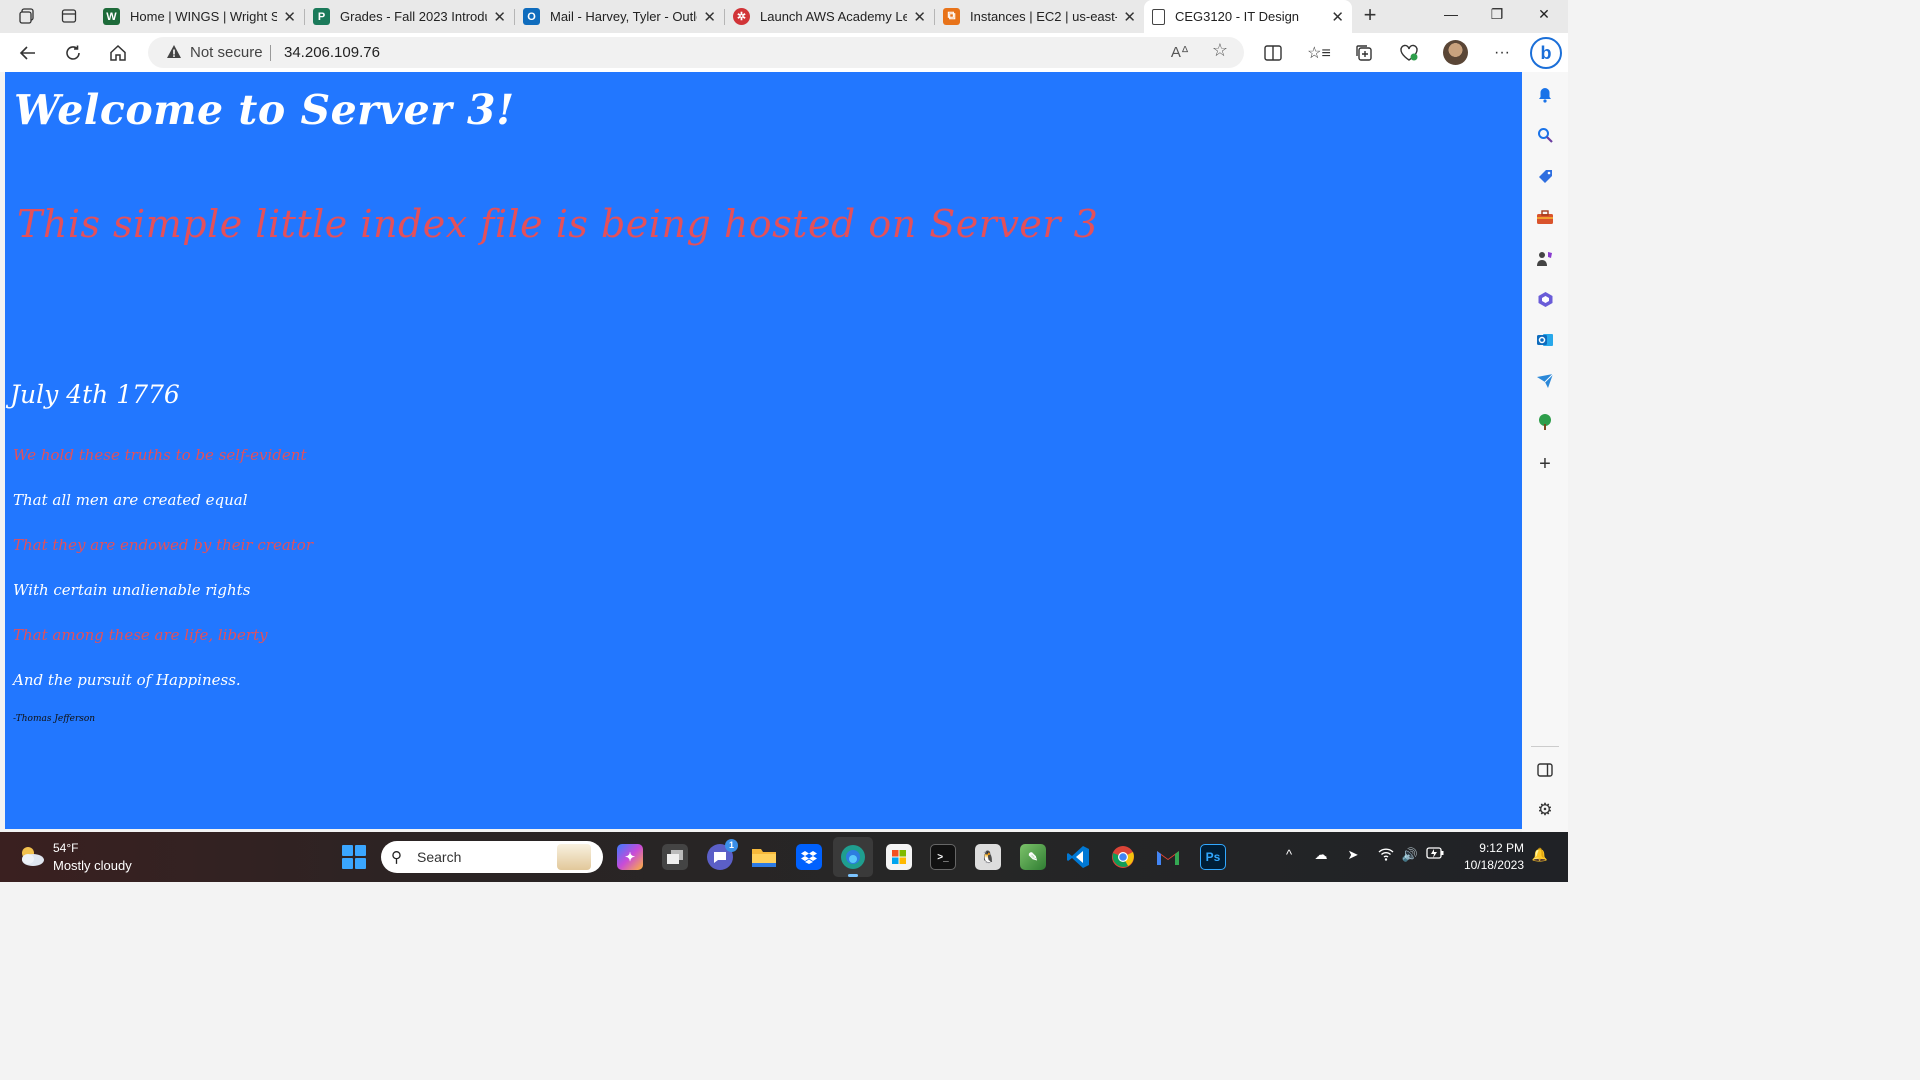 This screenshot has width=1920, height=1080. Describe the element at coordinates (69, 16) in the screenshot. I see `tab-actions-icon` at that location.